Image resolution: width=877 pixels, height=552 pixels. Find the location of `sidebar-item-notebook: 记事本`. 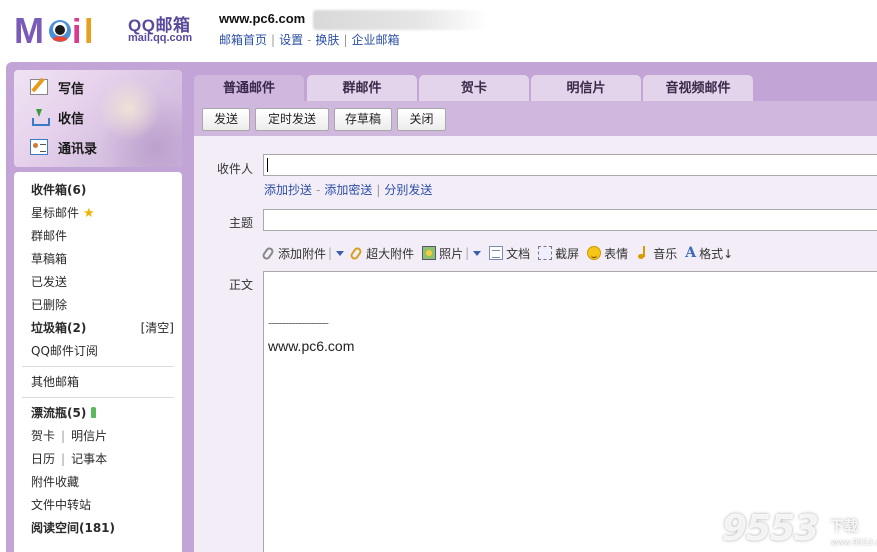

sidebar-item-notebook: 记事本 is located at coordinates (89, 459).